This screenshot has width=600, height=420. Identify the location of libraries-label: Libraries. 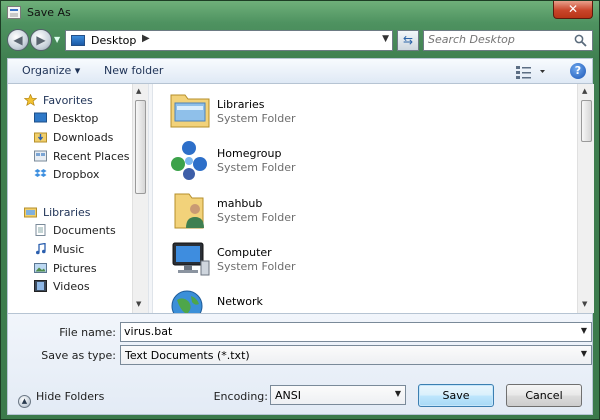
(67, 212).